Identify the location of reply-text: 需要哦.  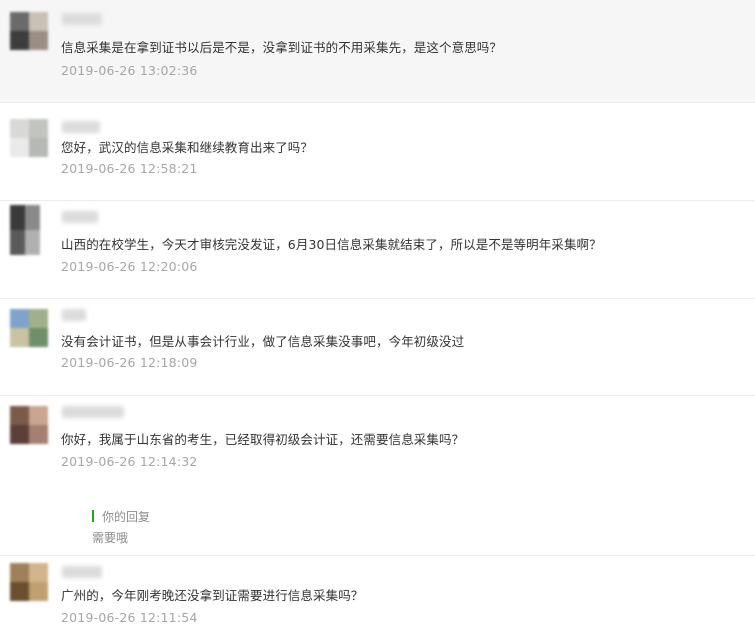
(110, 538).